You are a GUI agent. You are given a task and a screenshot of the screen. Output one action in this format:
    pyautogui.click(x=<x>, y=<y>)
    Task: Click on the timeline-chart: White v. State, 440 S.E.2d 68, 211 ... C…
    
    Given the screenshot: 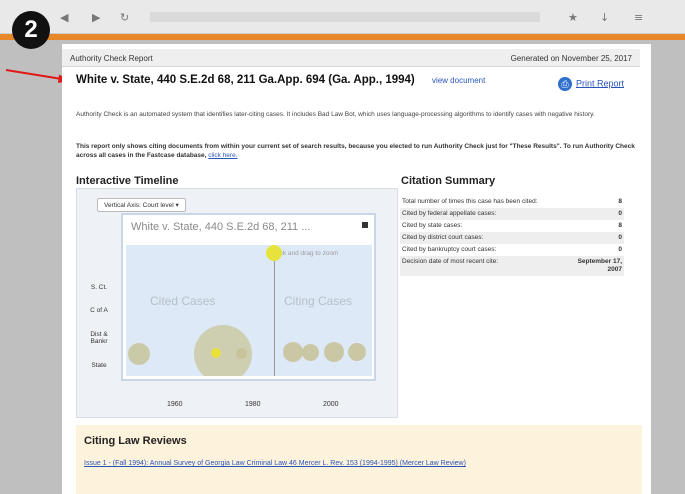 What is the action you would take?
    pyautogui.click(x=248, y=297)
    